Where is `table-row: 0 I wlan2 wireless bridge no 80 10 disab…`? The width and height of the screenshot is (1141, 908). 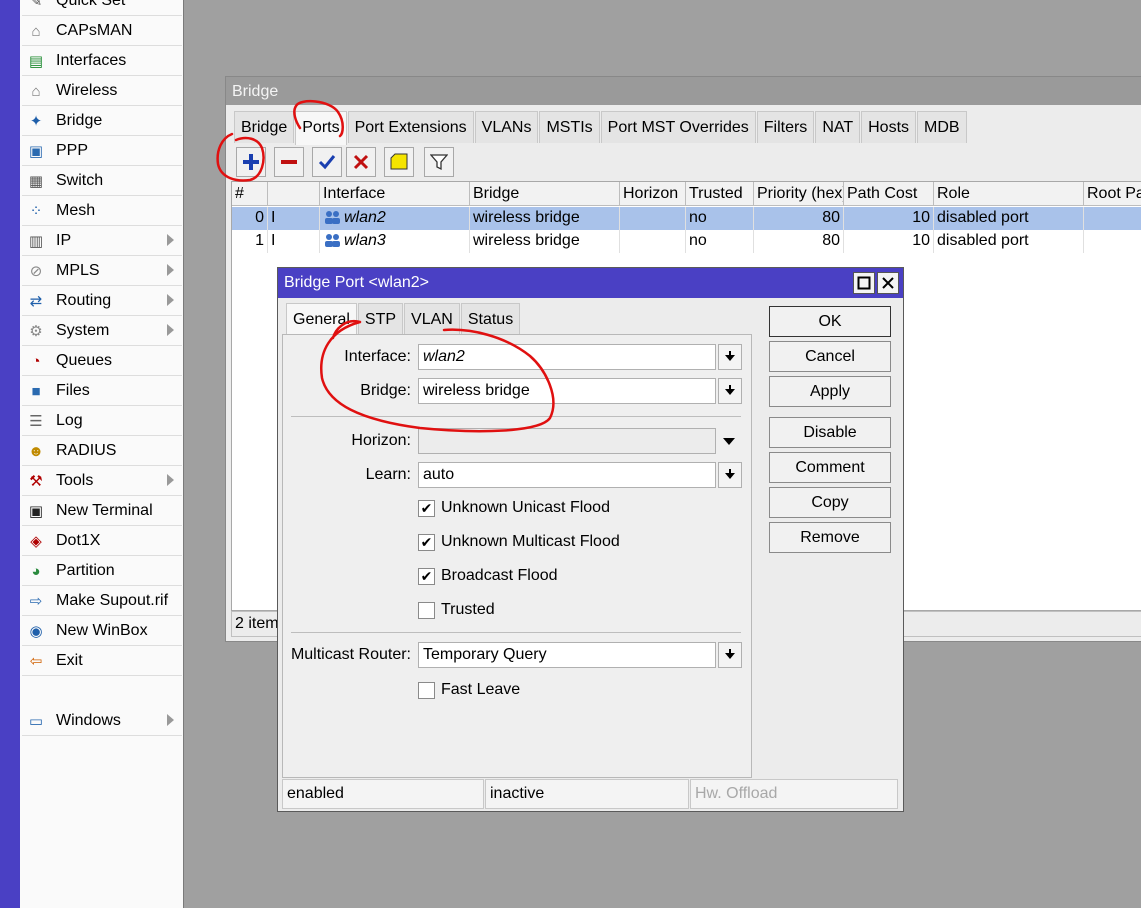
table-row: 0 I wlan2 wireless bridge no 80 10 disab… is located at coordinates (686, 218).